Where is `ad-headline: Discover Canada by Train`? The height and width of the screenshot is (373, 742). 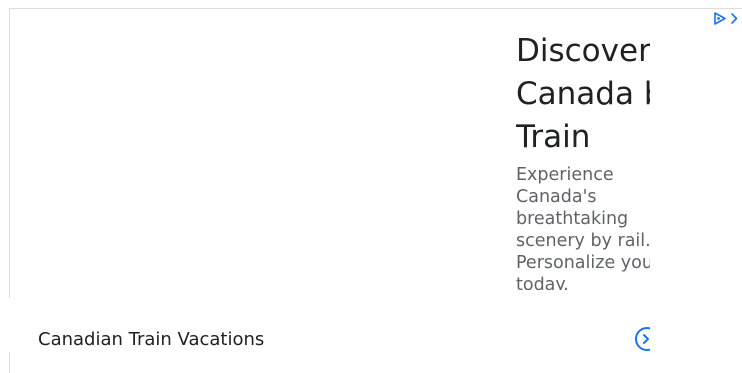
ad-headline: Discover Canada by Train is located at coordinates (583, 94).